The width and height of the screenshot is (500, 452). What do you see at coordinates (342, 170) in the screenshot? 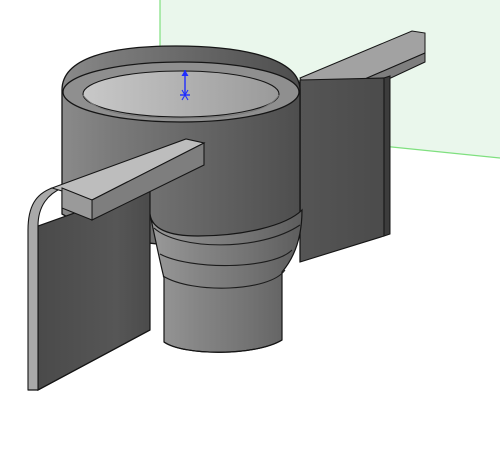
I see `back-plate` at bounding box center [342, 170].